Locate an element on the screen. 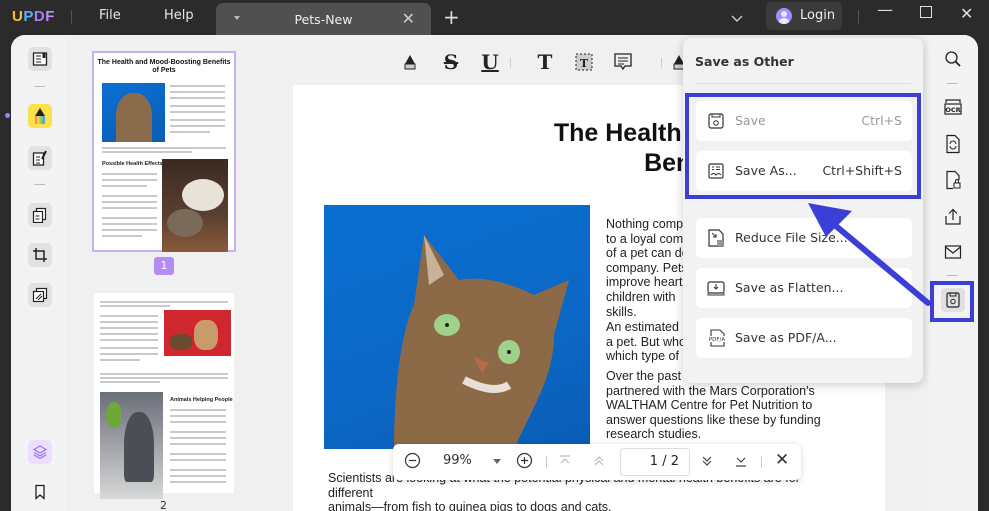 The width and height of the screenshot is (989, 511). bookmark-icon is located at coordinates (40, 492).